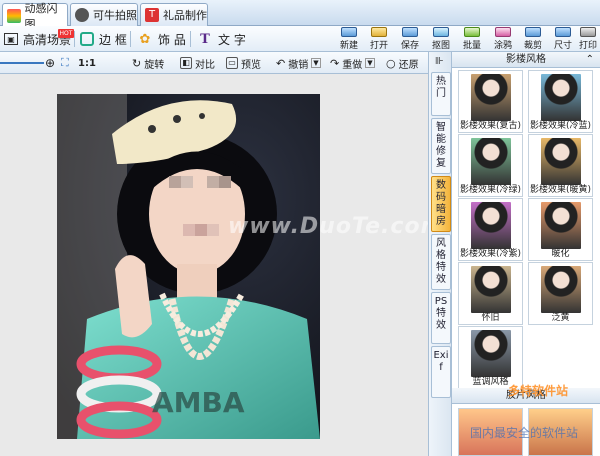 The width and height of the screenshot is (600, 456). I want to click on crop-button: 裁剪, so click(533, 39).